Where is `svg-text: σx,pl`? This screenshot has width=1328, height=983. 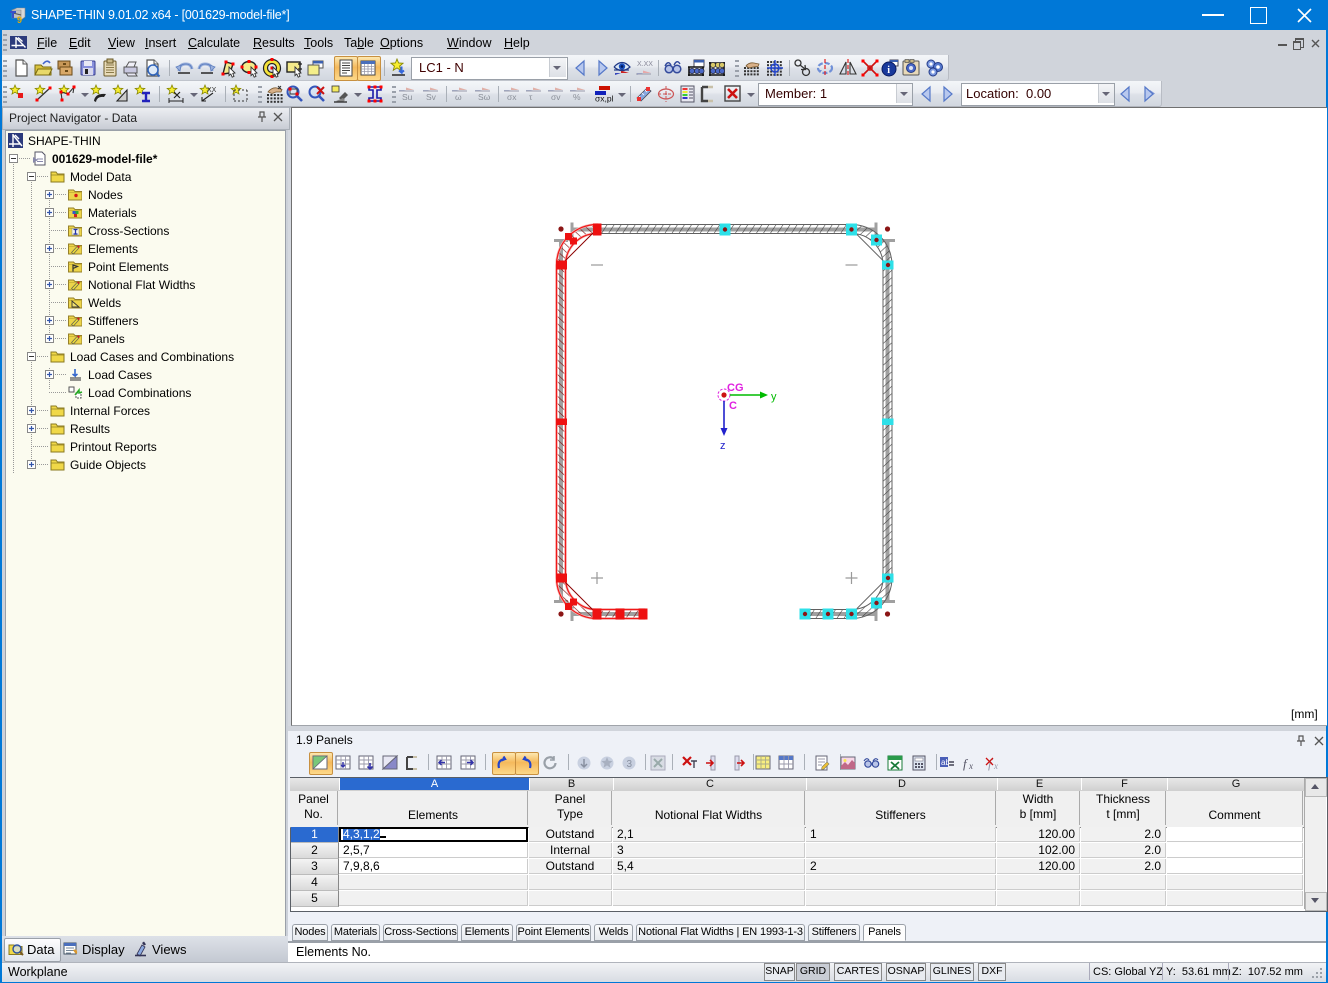 svg-text: σx,pl is located at coordinates (604, 99).